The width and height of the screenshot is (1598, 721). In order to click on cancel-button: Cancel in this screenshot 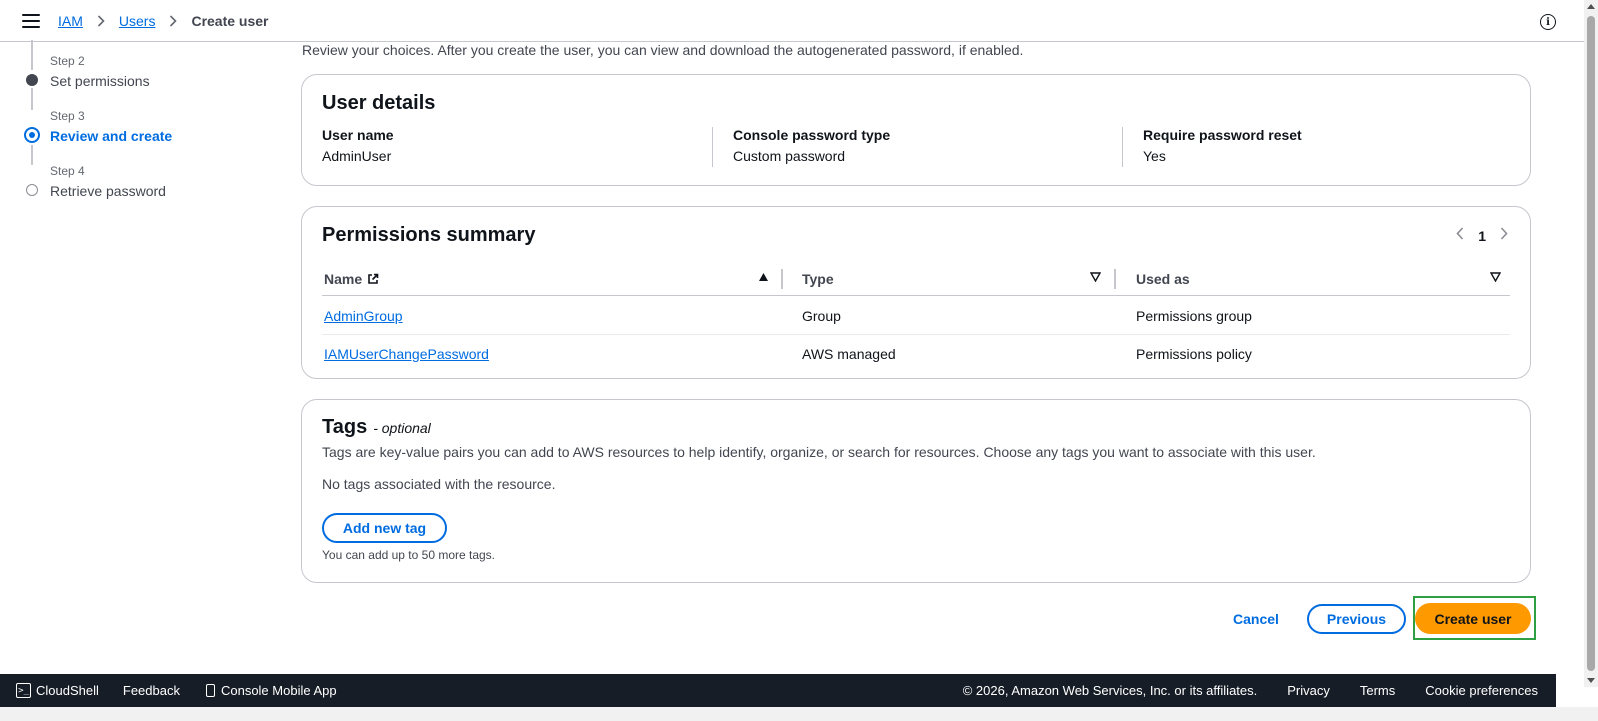, I will do `click(1256, 619)`.